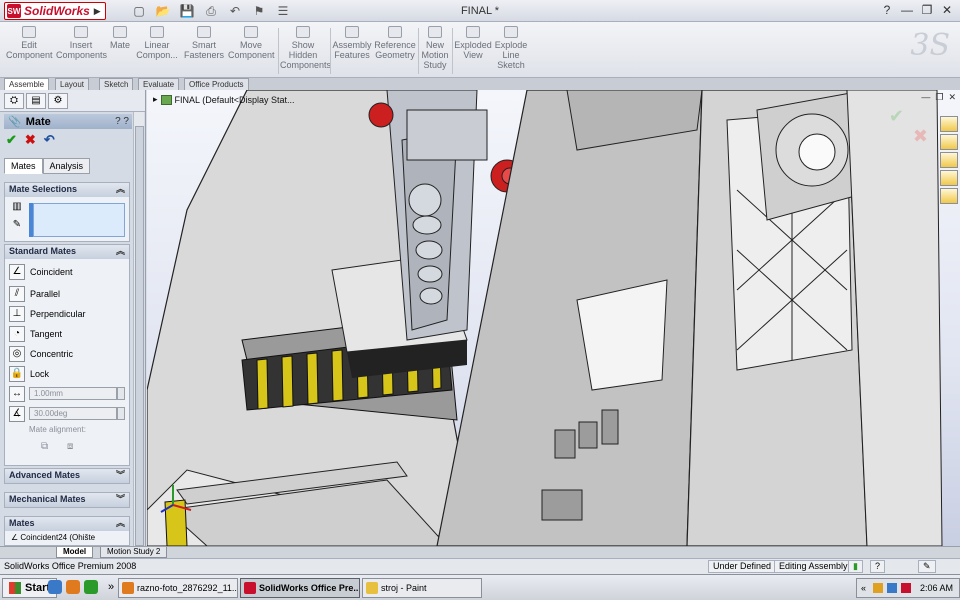 The height and width of the screenshot is (600, 960). I want to click on network-icon, so click(892, 588).